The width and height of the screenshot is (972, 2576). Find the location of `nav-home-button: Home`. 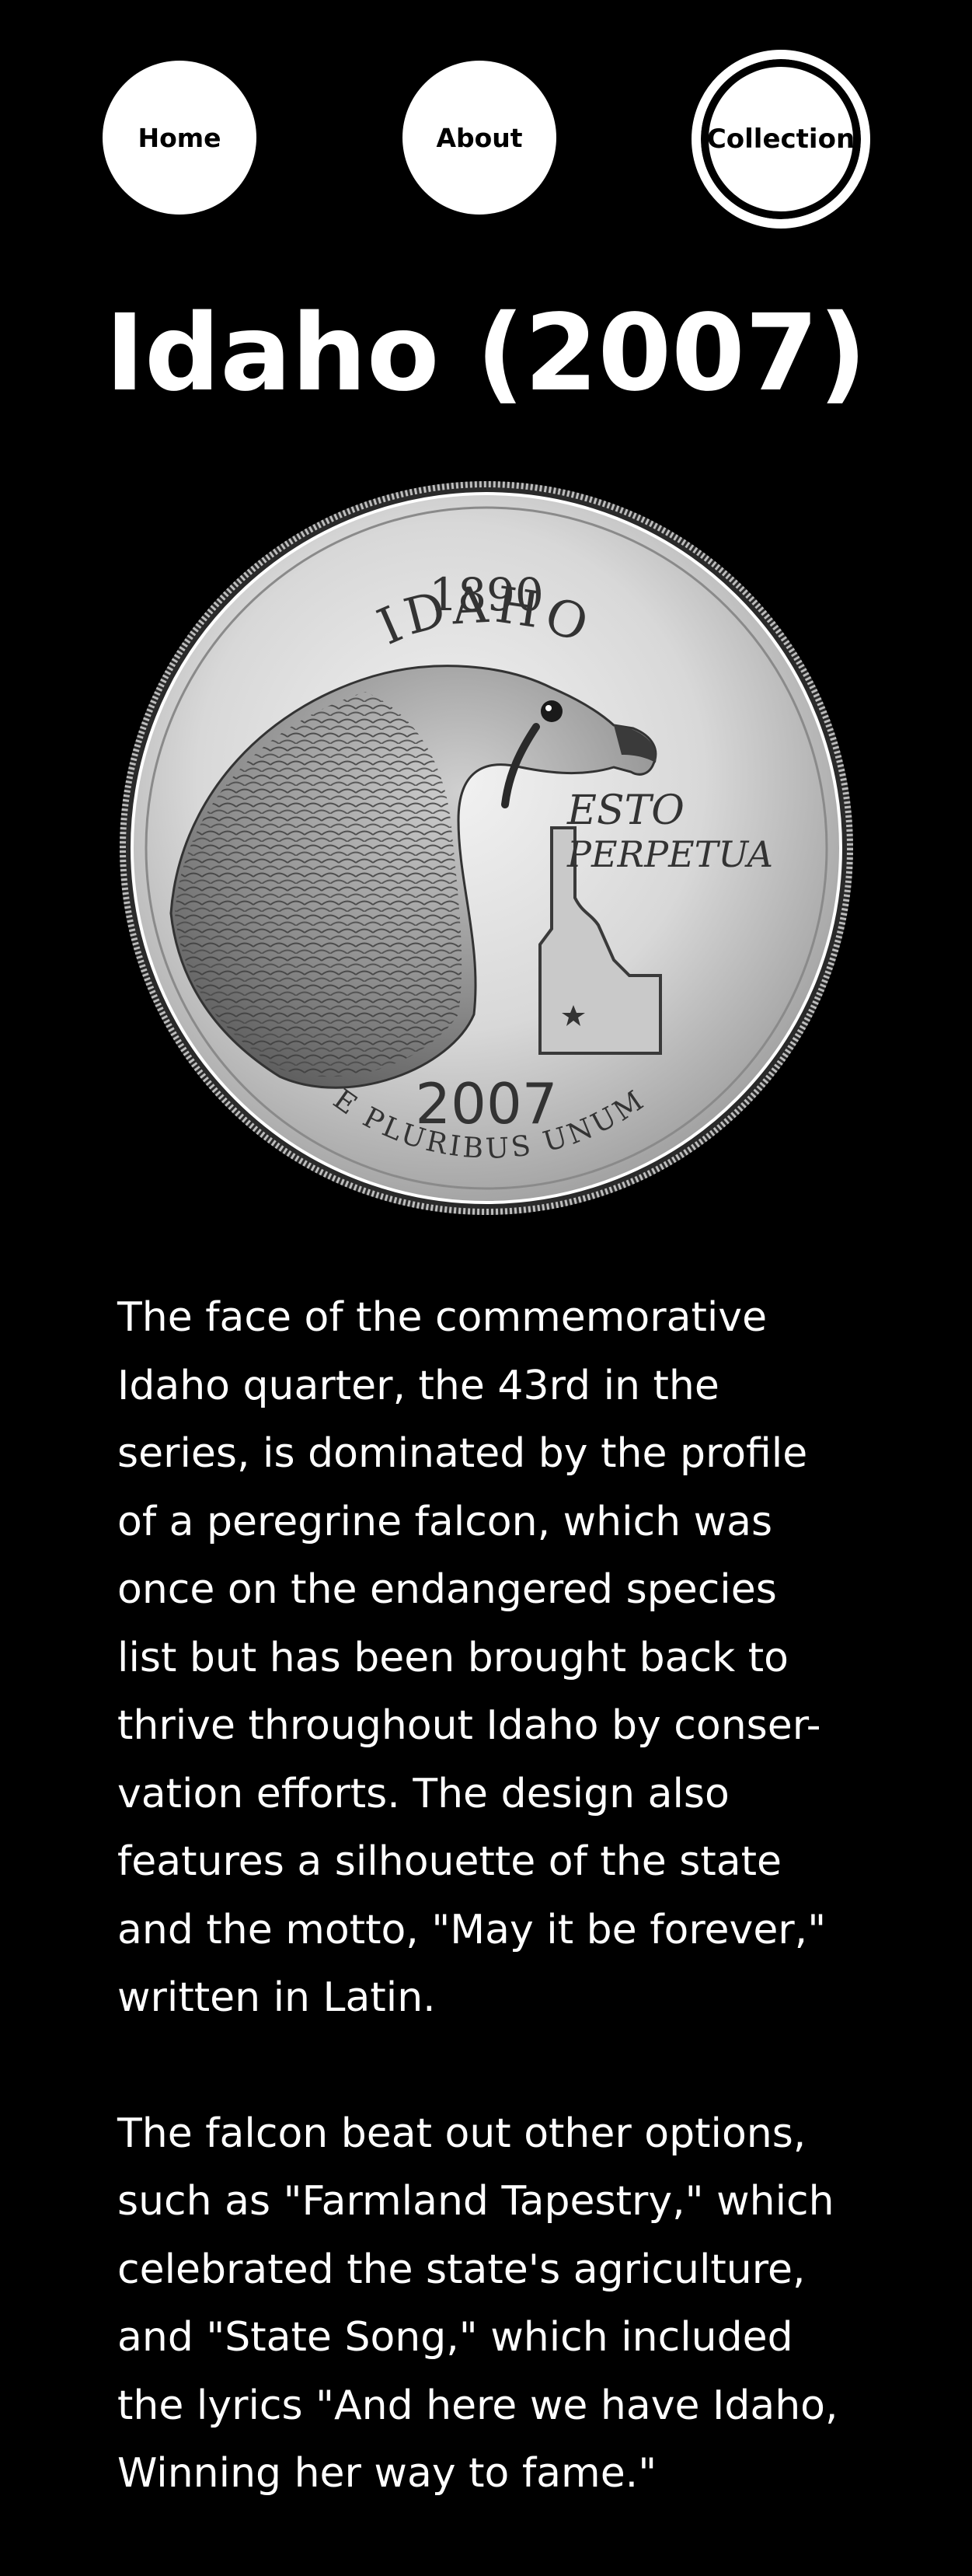

nav-home-button: Home is located at coordinates (179, 138).